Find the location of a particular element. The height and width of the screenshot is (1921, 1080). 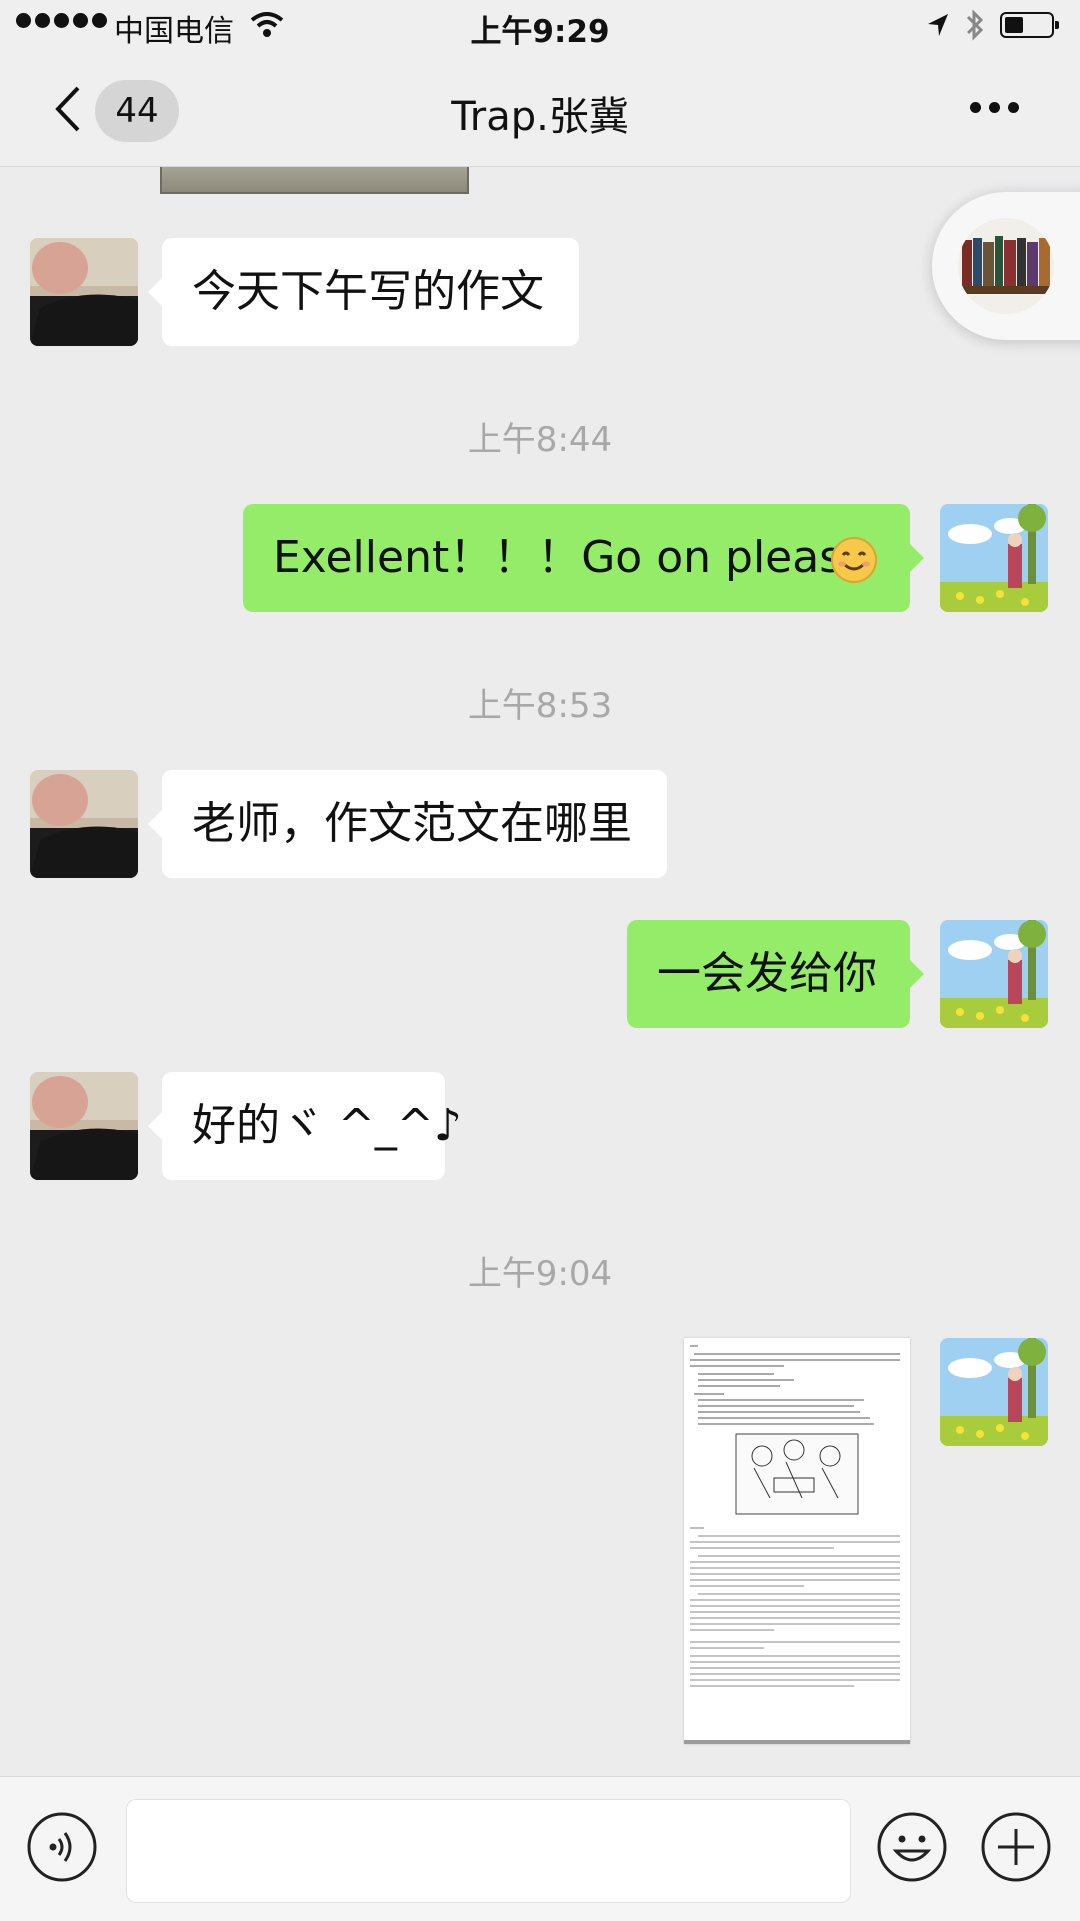

status-bar: 中国电信 上午9:29 is located at coordinates (540, 27).